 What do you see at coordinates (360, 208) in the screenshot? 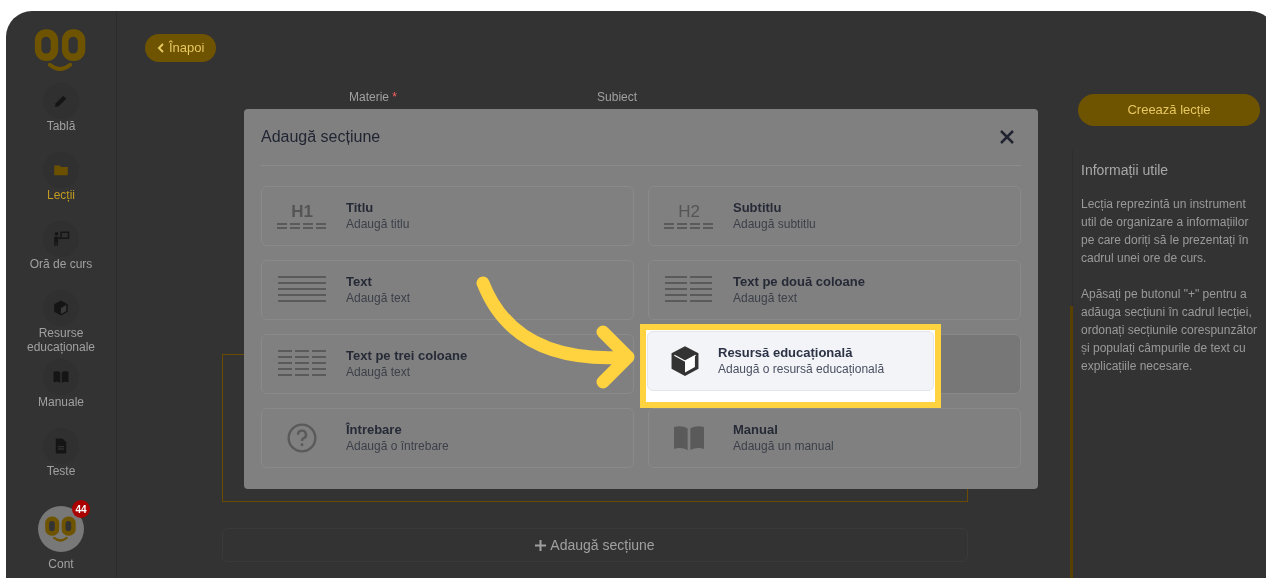
I see `option-title: Titlu` at bounding box center [360, 208].